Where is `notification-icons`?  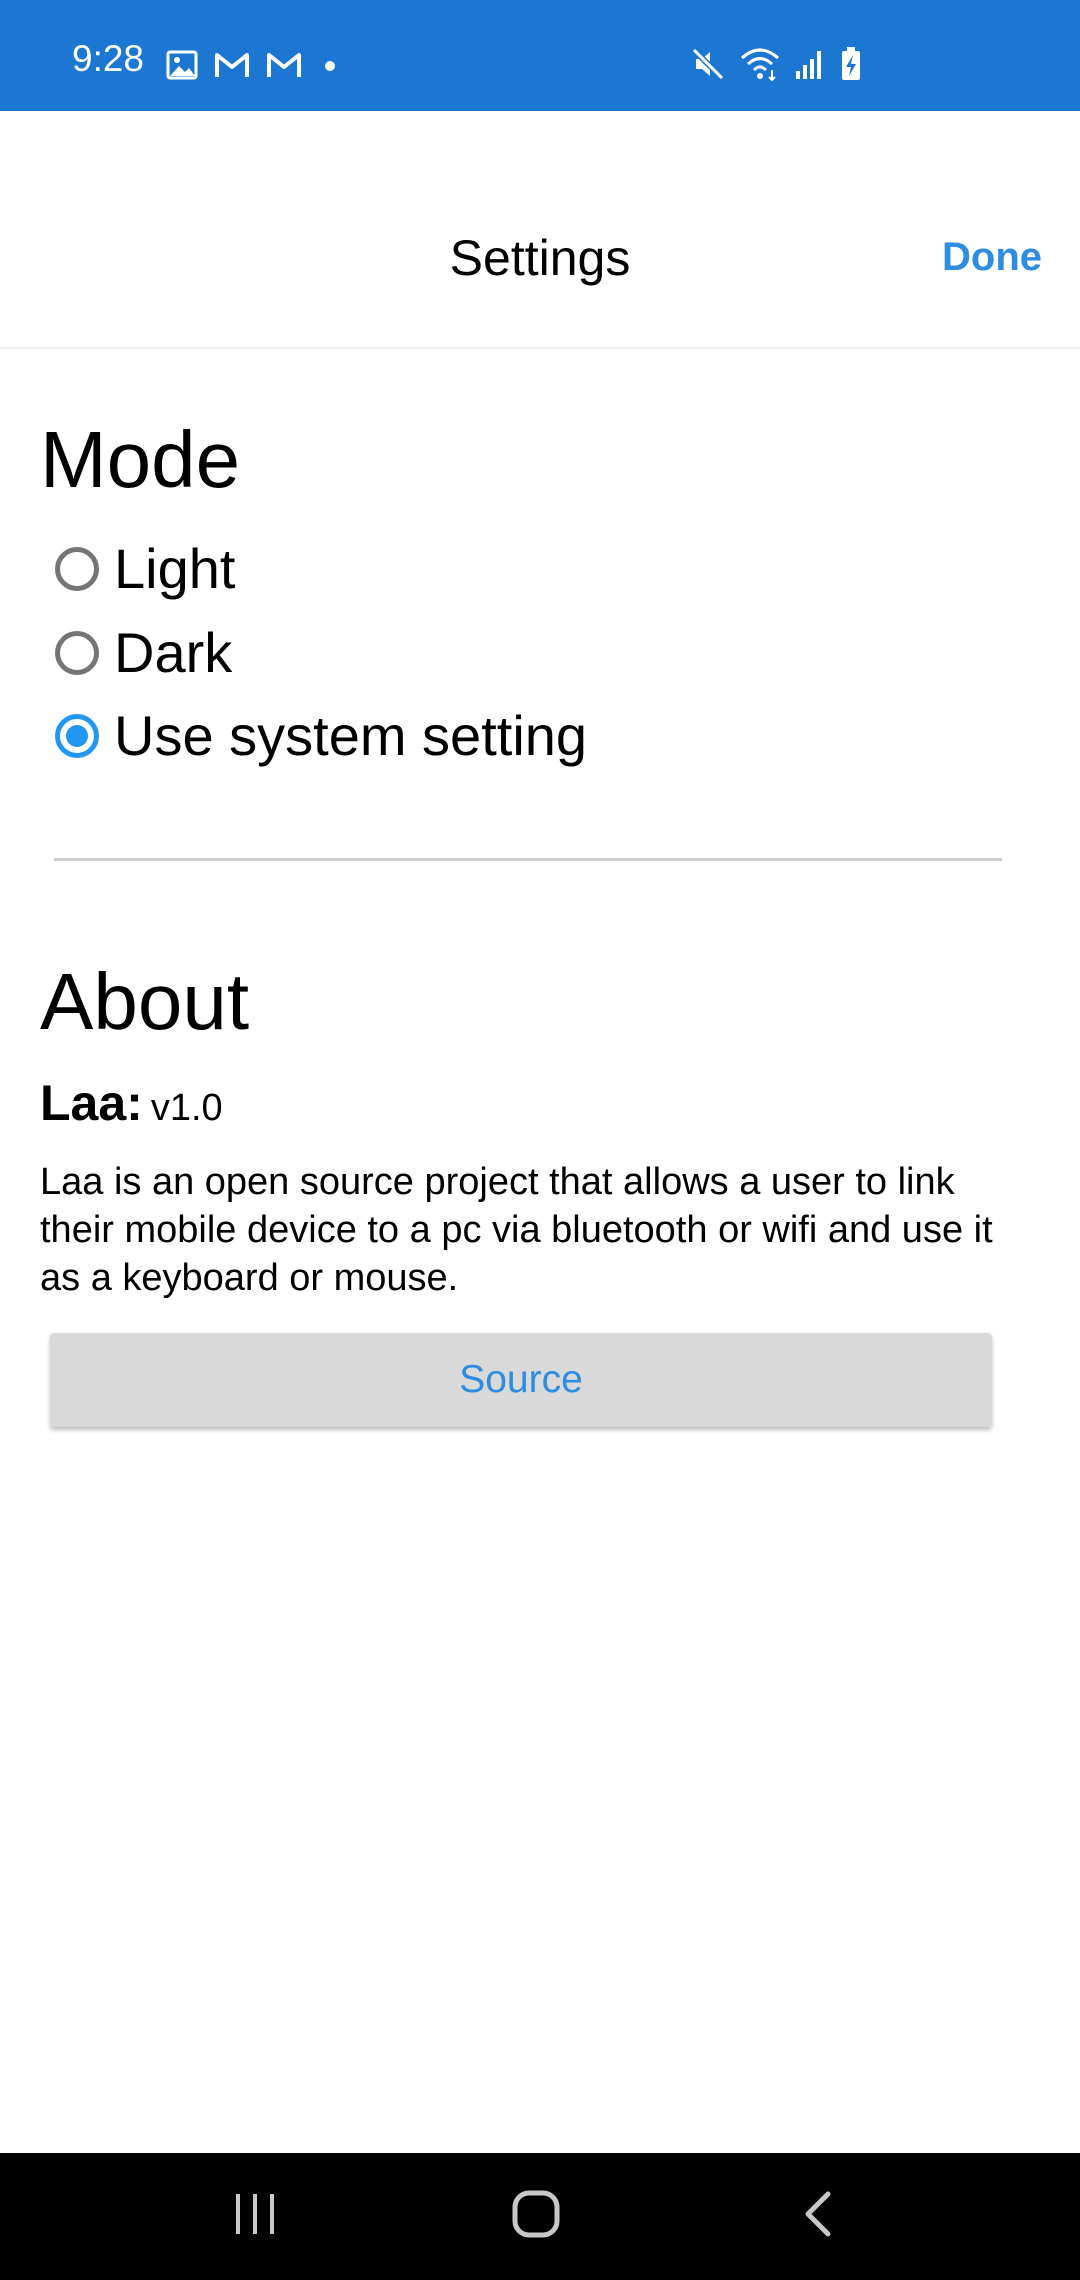
notification-icons is located at coordinates (262, 65).